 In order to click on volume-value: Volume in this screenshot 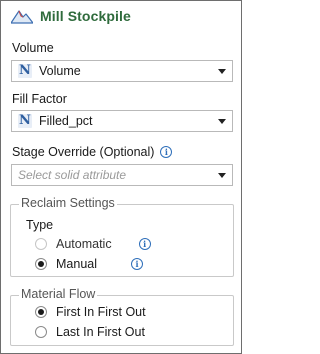, I will do `click(60, 71)`.